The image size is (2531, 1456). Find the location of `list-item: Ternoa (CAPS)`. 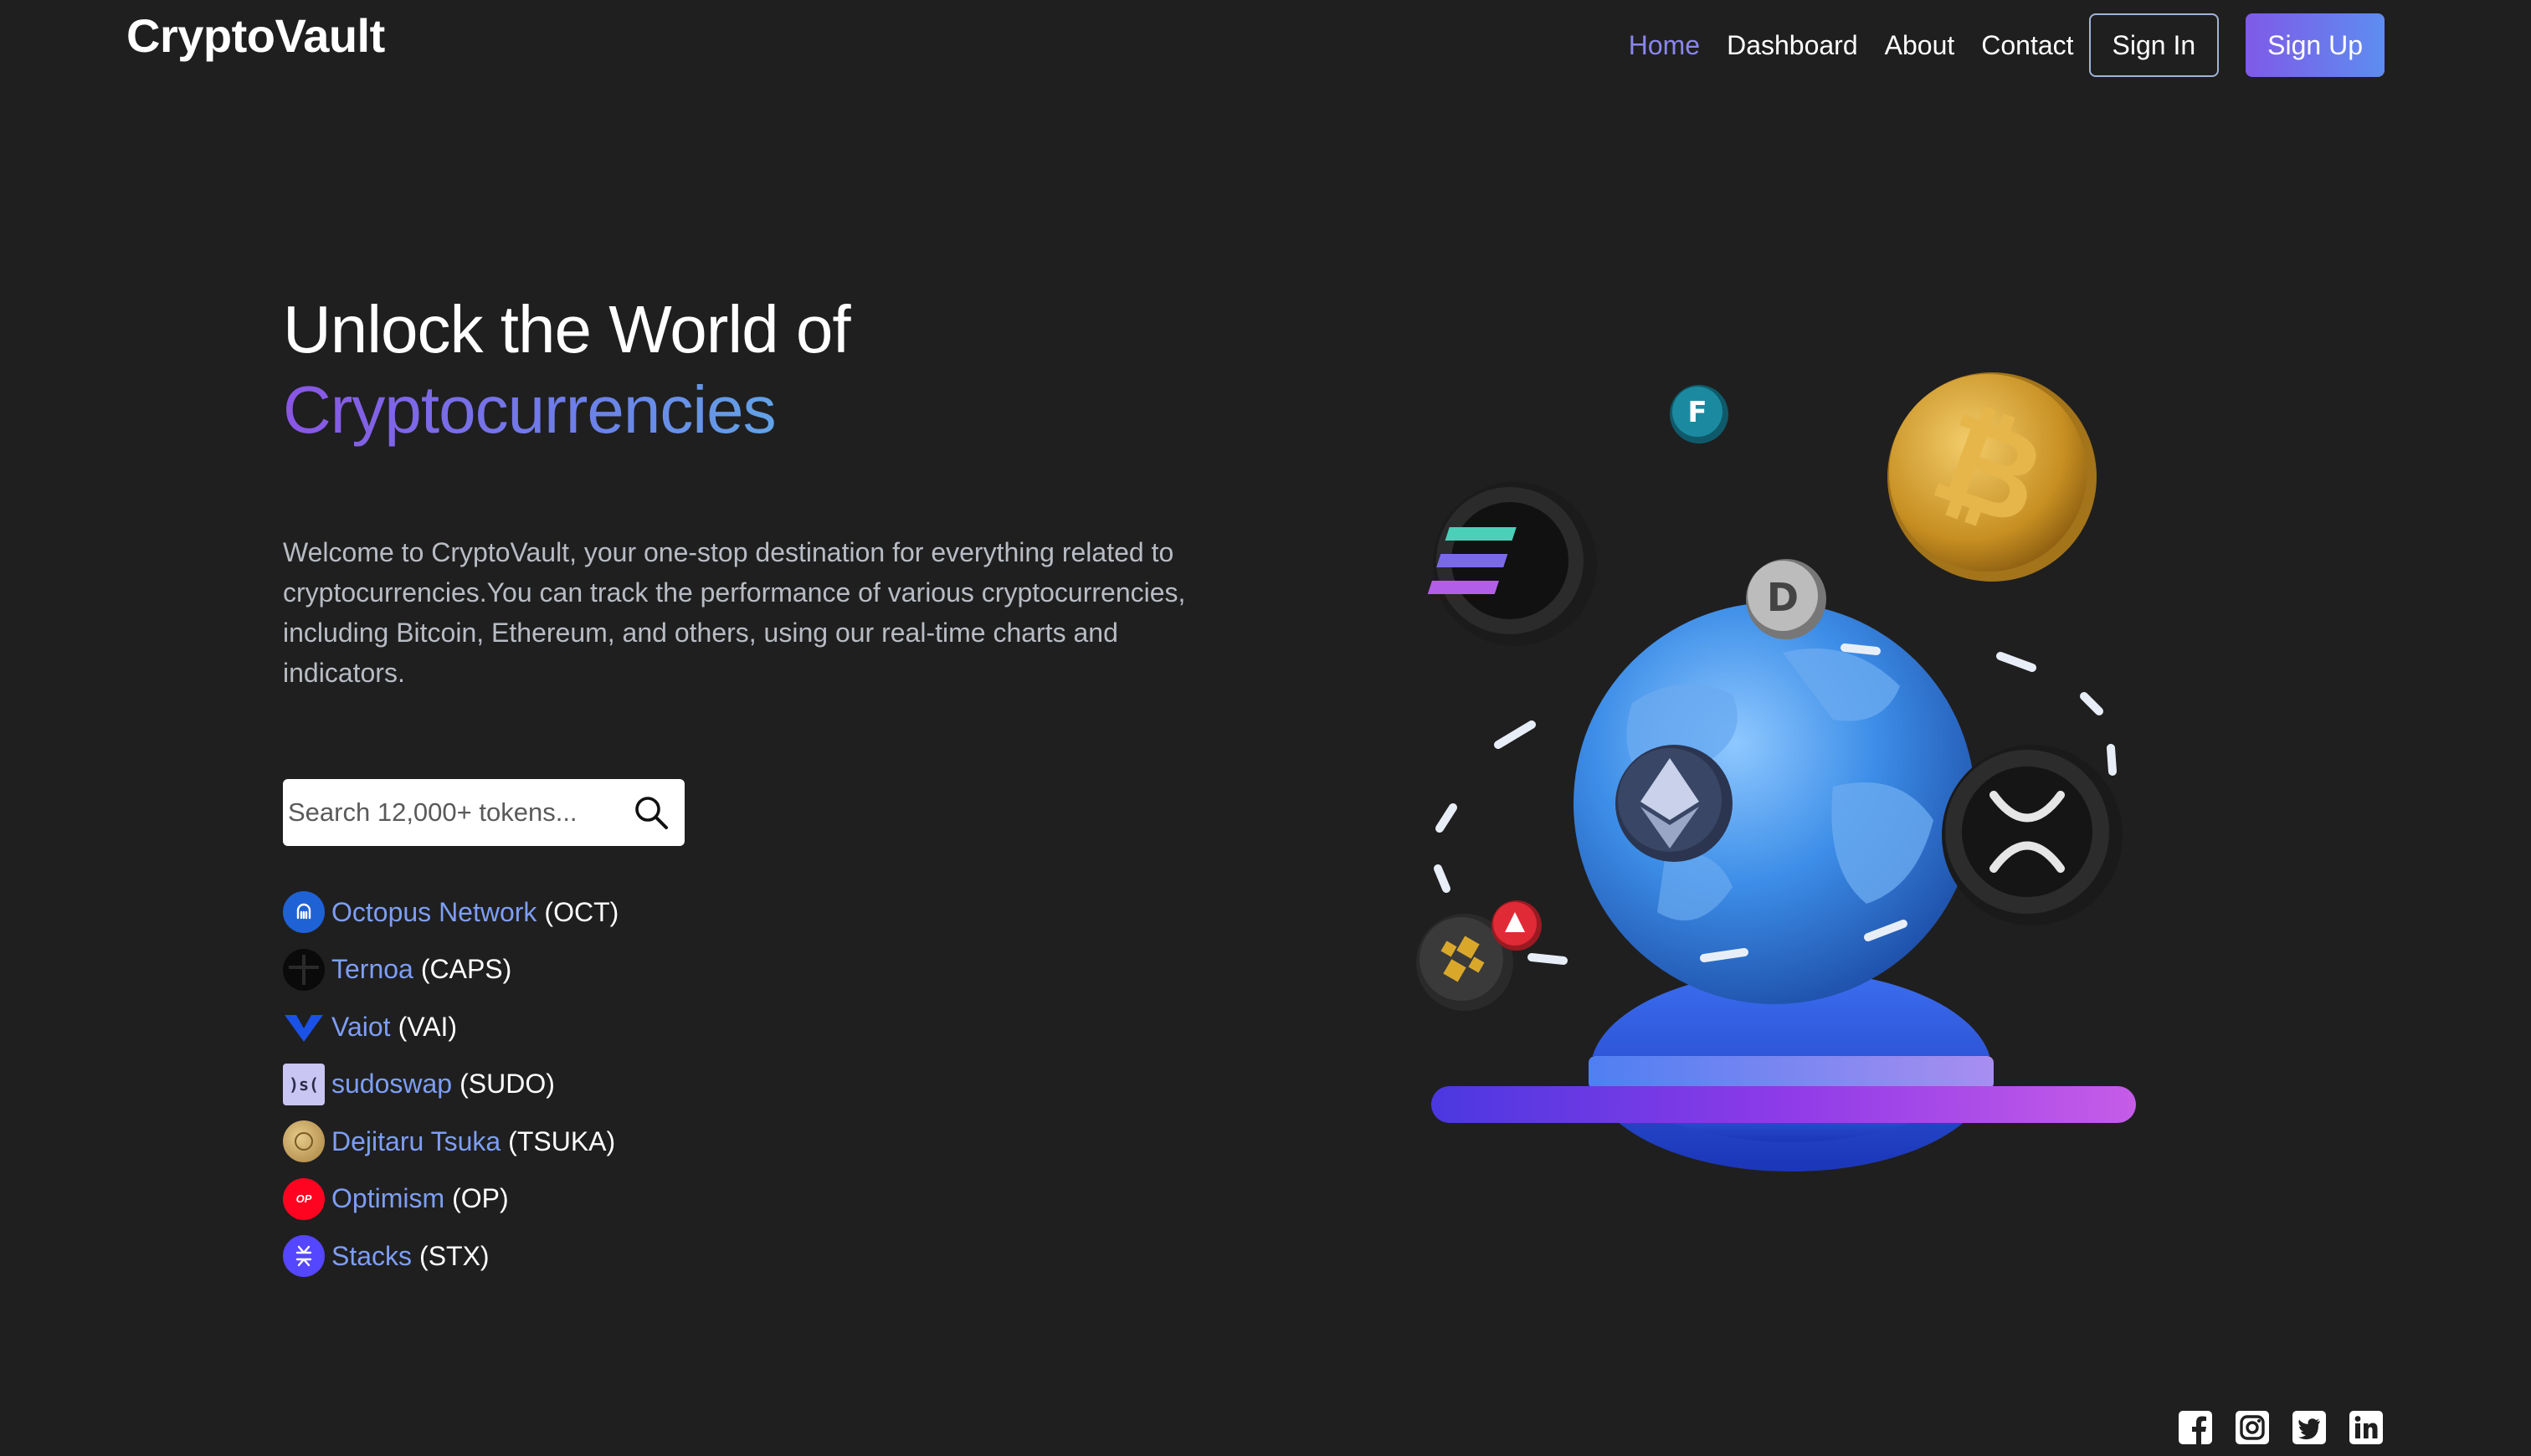

list-item: Ternoa (CAPS) is located at coordinates (451, 970).